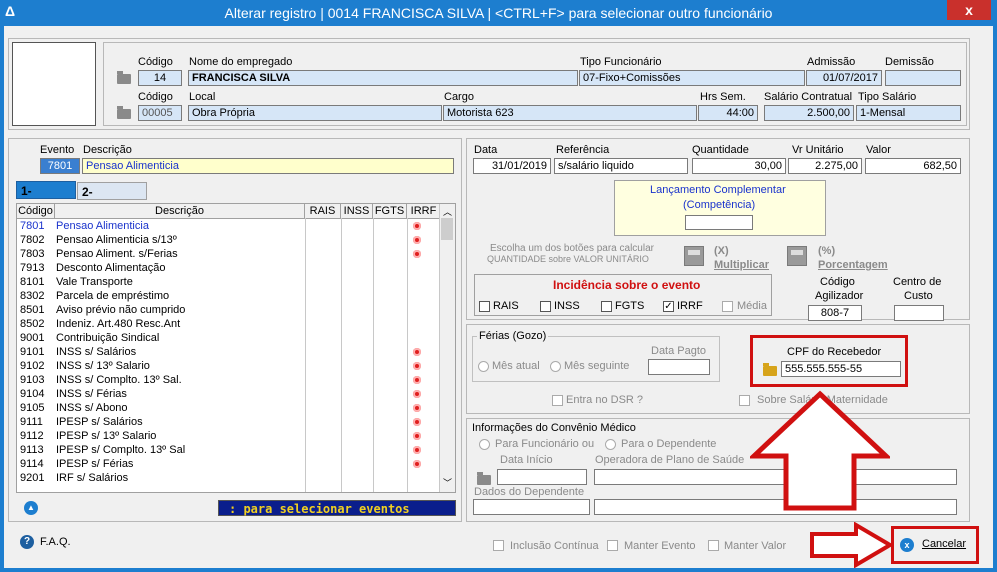 The image size is (997, 572). What do you see at coordinates (739, 166) in the screenshot?
I see `quantidade-field: 30,00` at bounding box center [739, 166].